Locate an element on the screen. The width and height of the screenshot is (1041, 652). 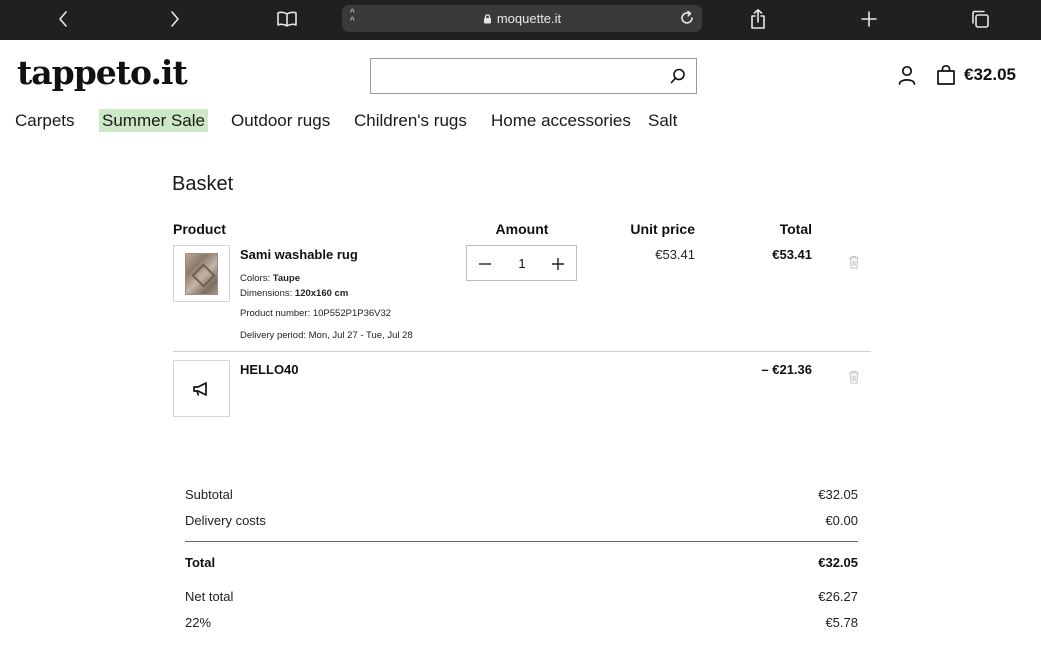
quantity-stepper: 1 is located at coordinates (521, 263).